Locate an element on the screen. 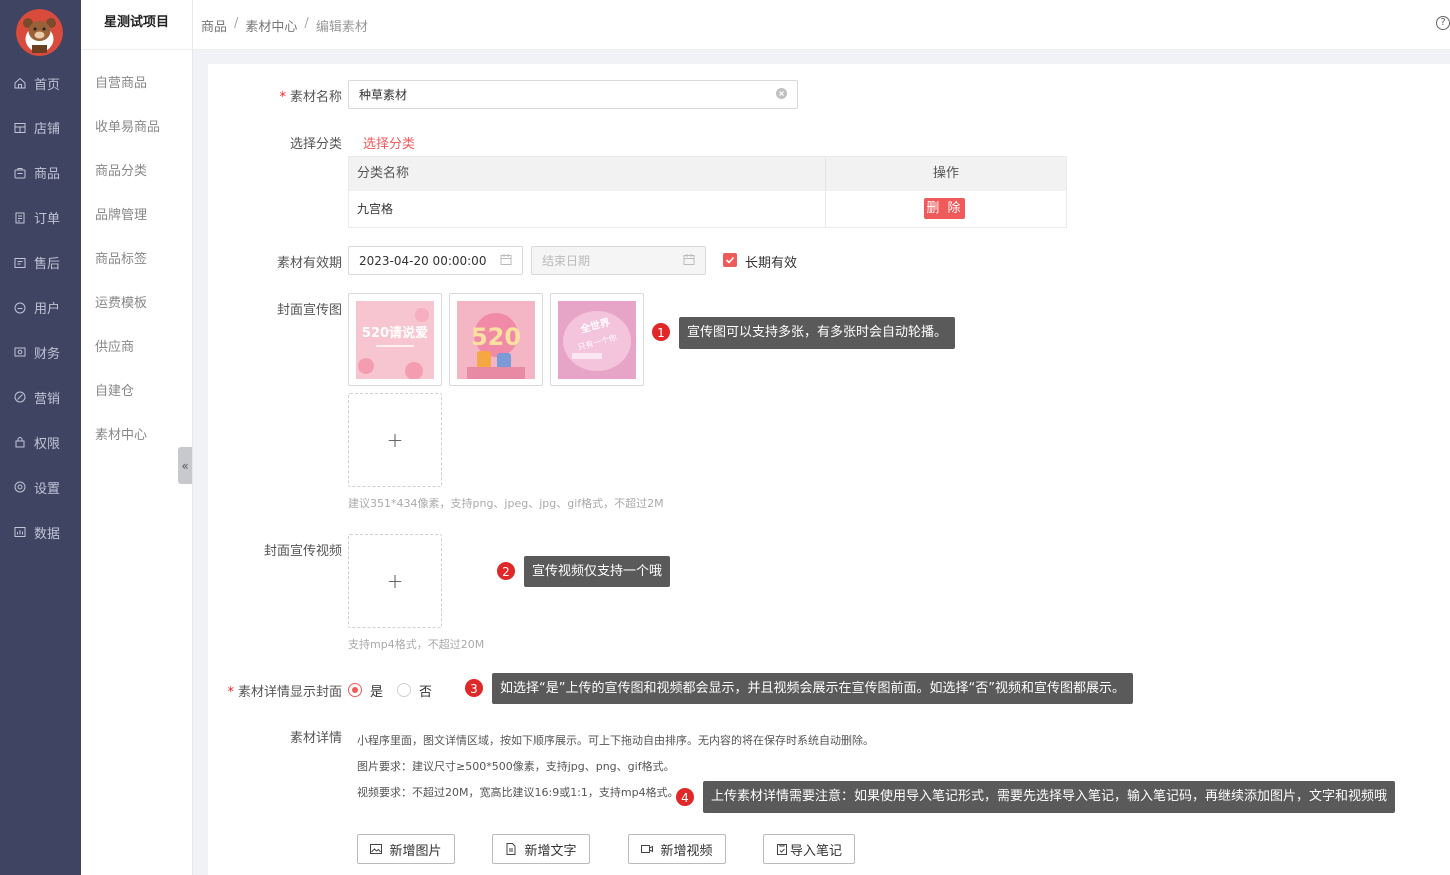 Image resolution: width=1450 pixels, height=875 pixels. import-icon is located at coordinates (781, 849).